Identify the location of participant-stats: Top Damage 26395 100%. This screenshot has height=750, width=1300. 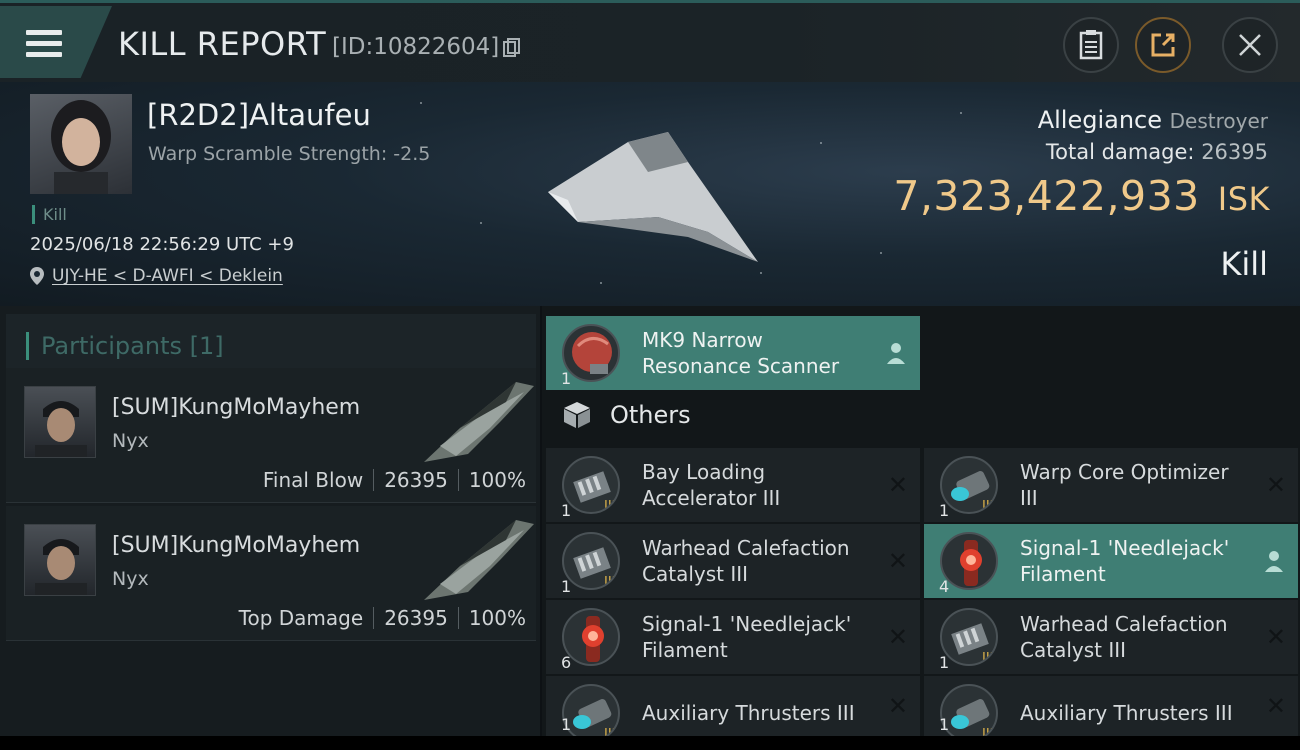
(382, 618).